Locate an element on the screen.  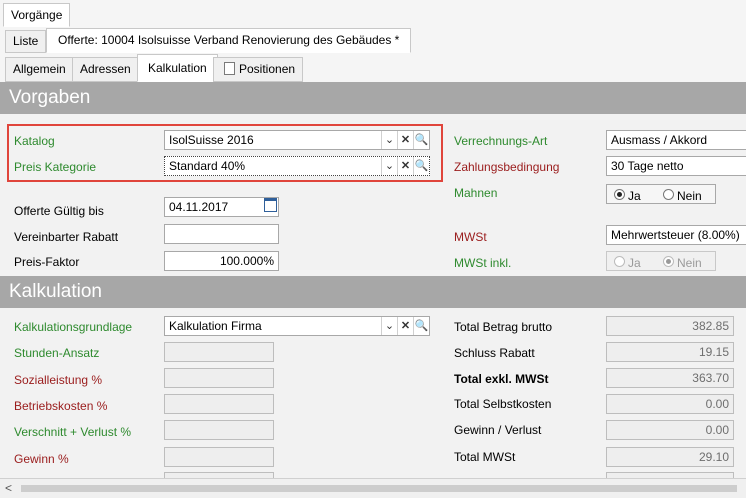
katalog-value: IsolSuisse 2016 is located at coordinates (211, 140).